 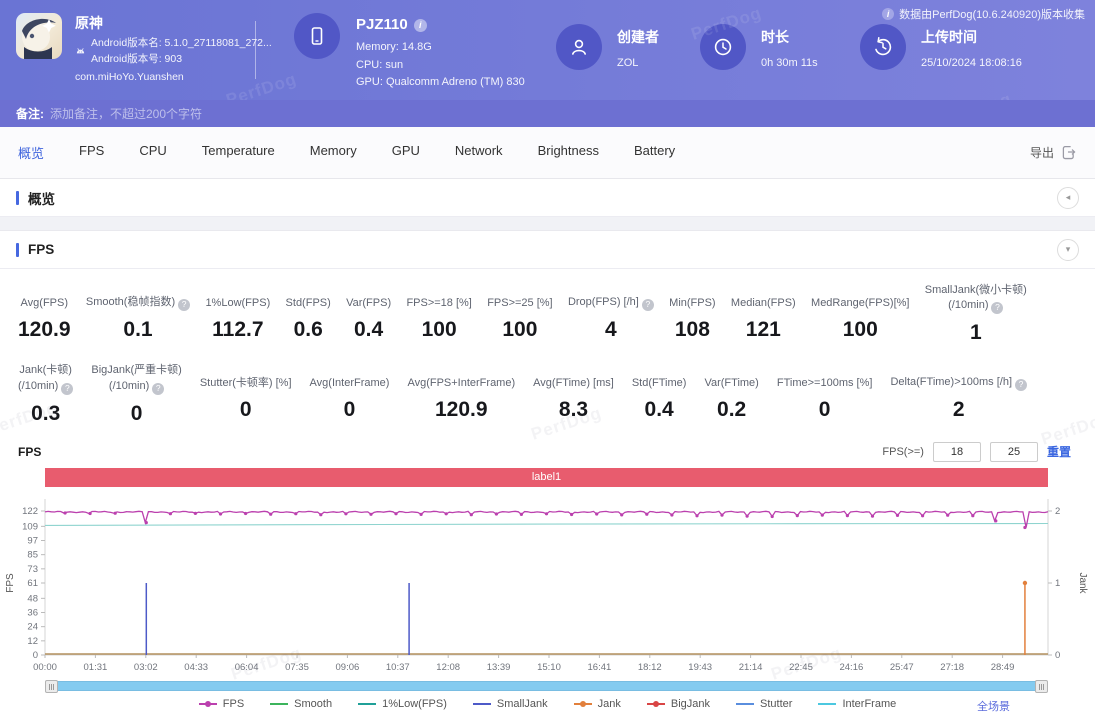 What do you see at coordinates (611, 329) in the screenshot?
I see `metric-value: 4` at bounding box center [611, 329].